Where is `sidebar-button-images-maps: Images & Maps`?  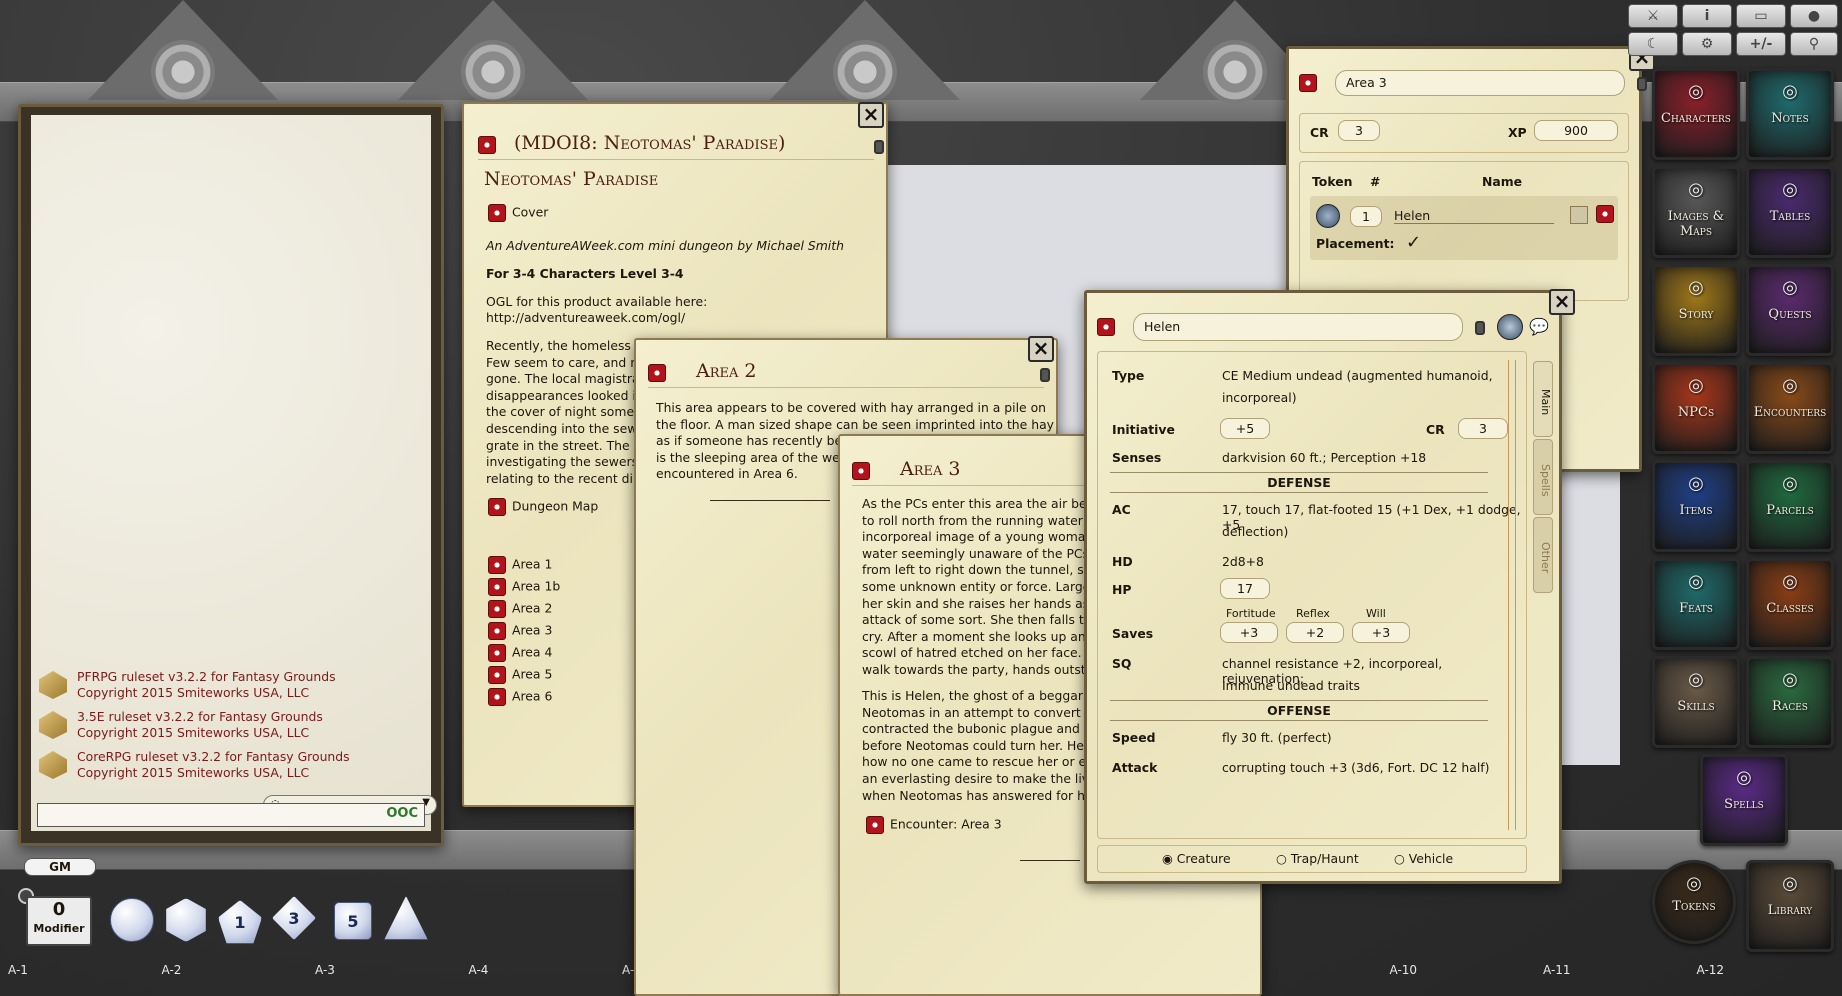 sidebar-button-images-maps: Images & Maps is located at coordinates (1696, 212).